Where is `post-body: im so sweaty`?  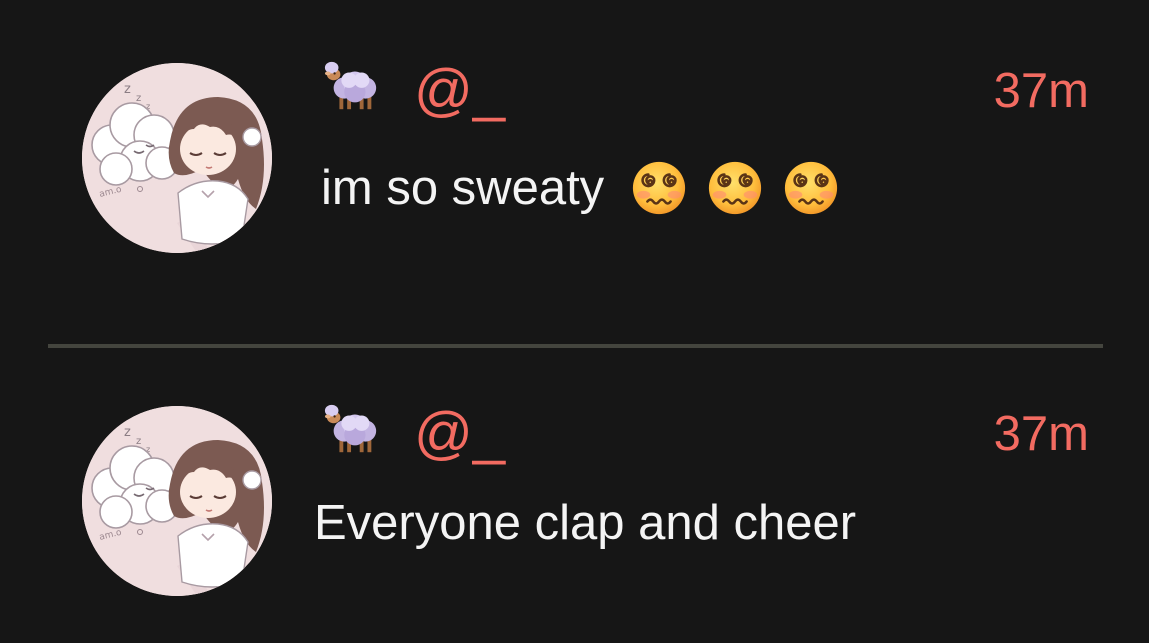
post-body: im so sweaty is located at coordinates (580, 188).